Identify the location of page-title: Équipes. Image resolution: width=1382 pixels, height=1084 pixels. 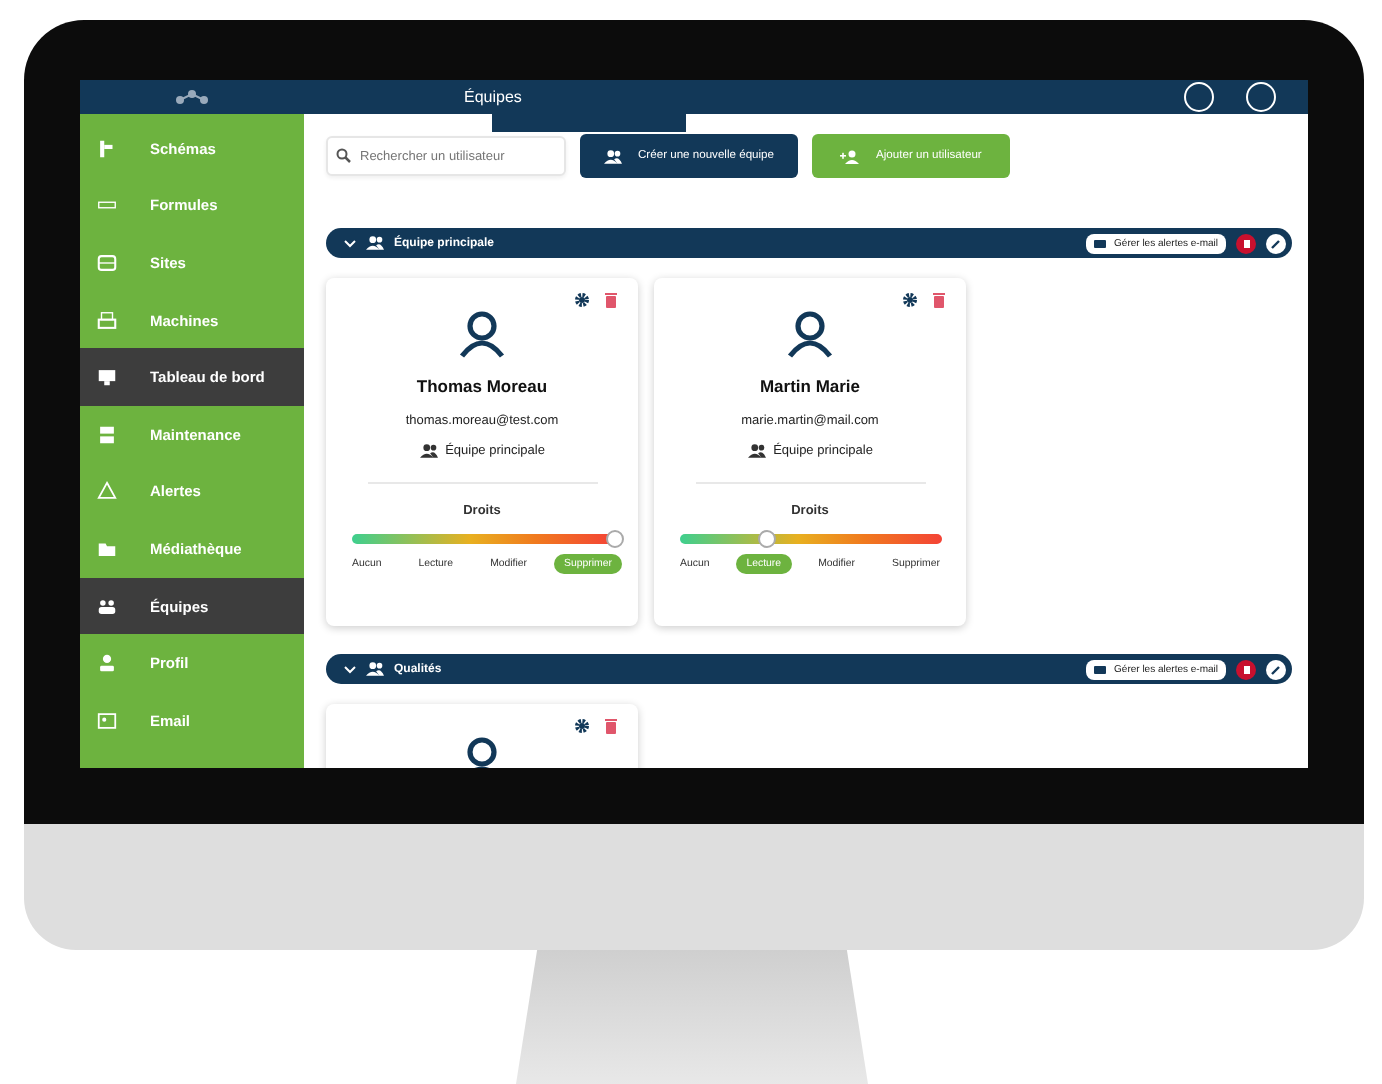
(493, 97).